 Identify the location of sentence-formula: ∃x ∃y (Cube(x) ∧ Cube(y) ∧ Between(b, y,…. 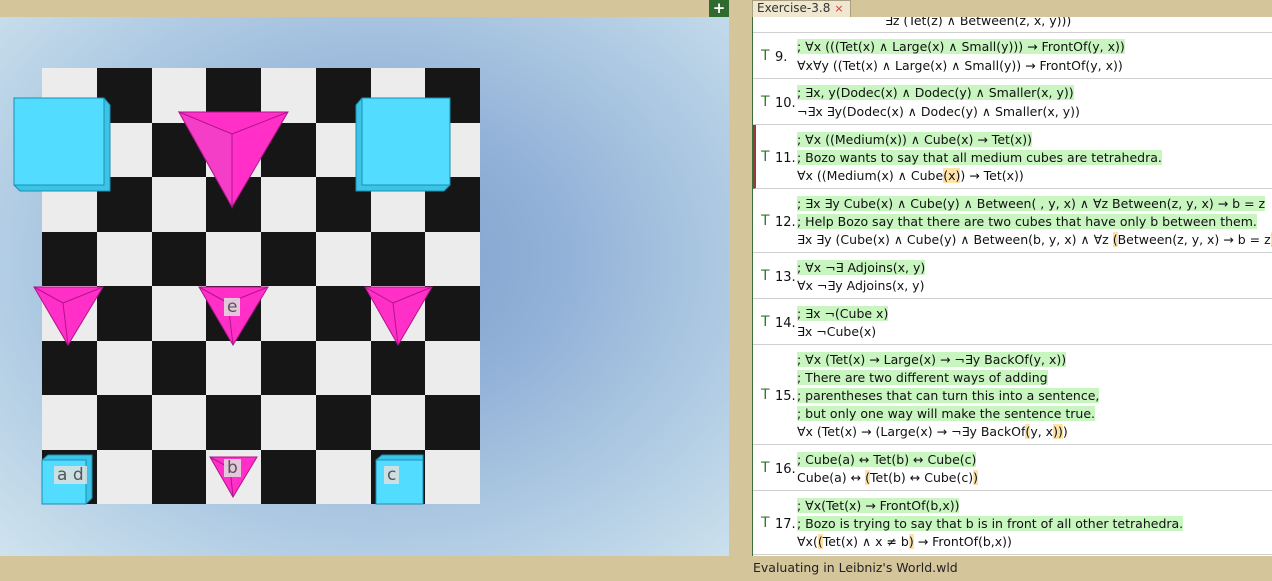
(1034, 239).